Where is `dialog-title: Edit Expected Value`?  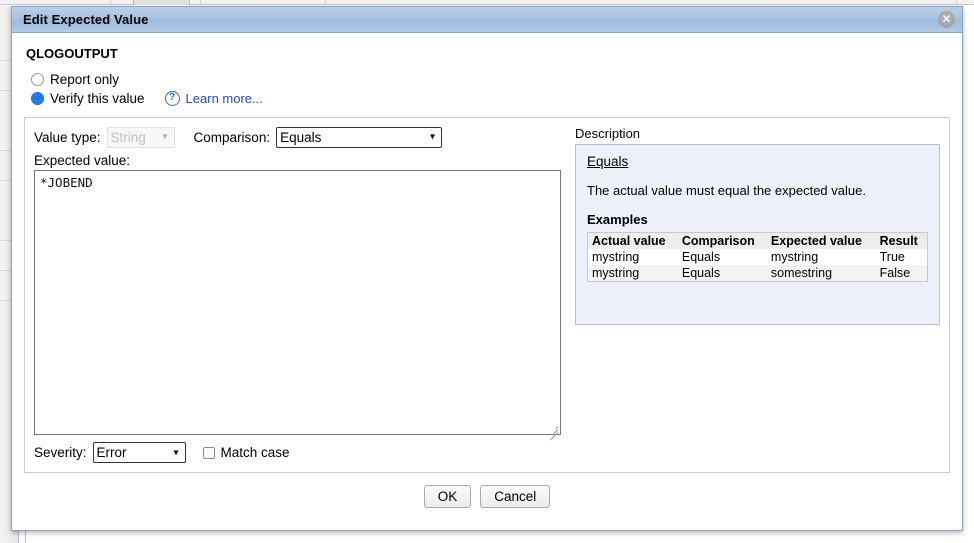
dialog-title: Edit Expected Value is located at coordinates (86, 19).